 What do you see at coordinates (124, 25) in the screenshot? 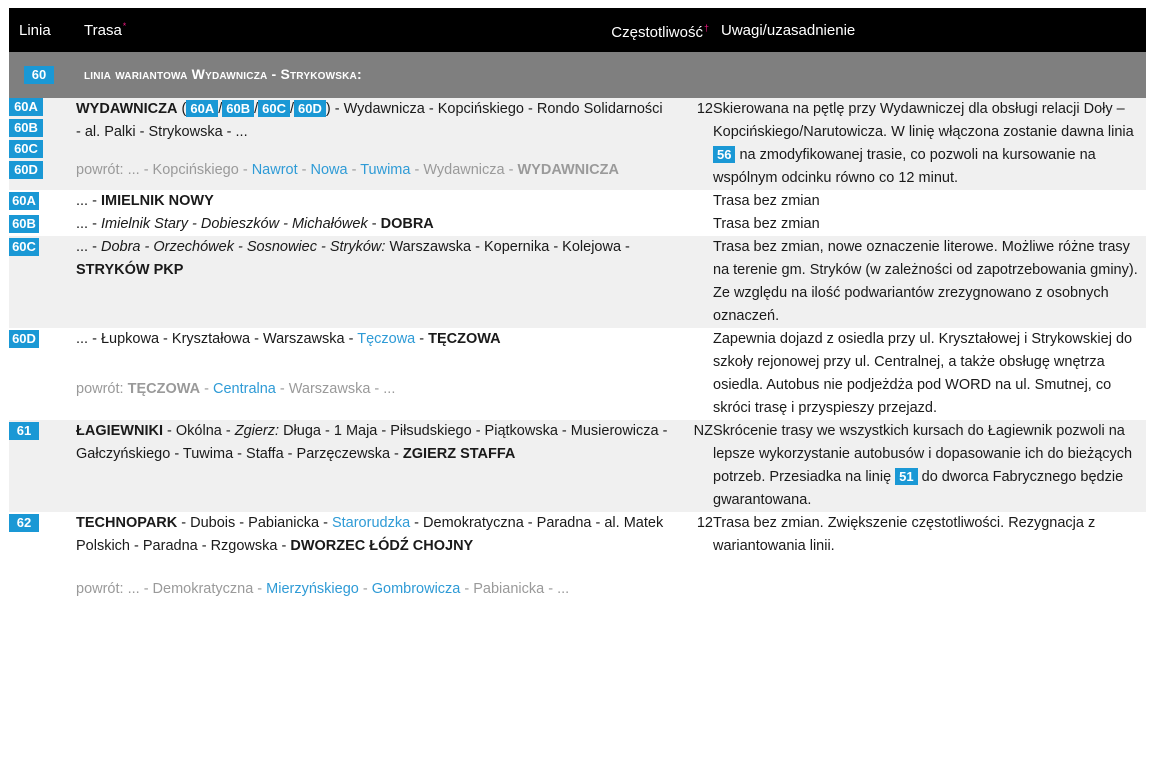
I see `footnote-marker: *` at bounding box center [124, 25].